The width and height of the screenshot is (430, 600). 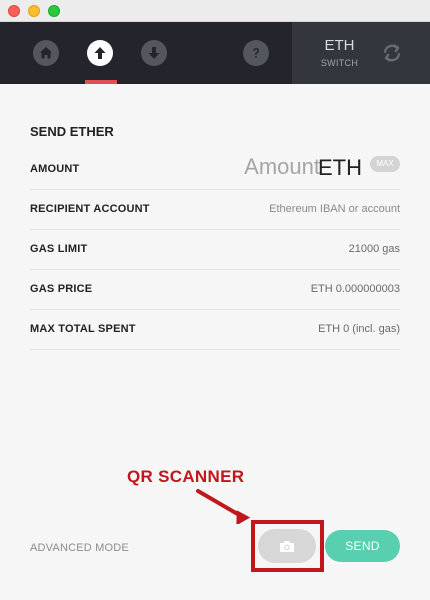 What do you see at coordinates (215, 53) in the screenshot?
I see `top-nav: ETH SWITCH` at bounding box center [215, 53].